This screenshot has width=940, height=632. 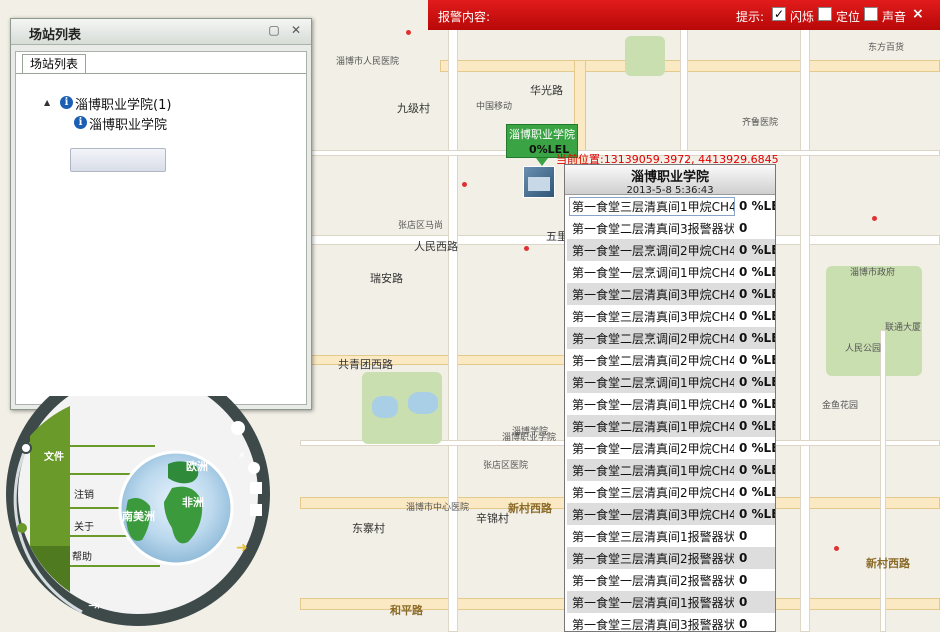 I want to click on sensor-row: 第一食堂二层清真间3甲烷CH4 0 %LE, so click(x=671, y=294).